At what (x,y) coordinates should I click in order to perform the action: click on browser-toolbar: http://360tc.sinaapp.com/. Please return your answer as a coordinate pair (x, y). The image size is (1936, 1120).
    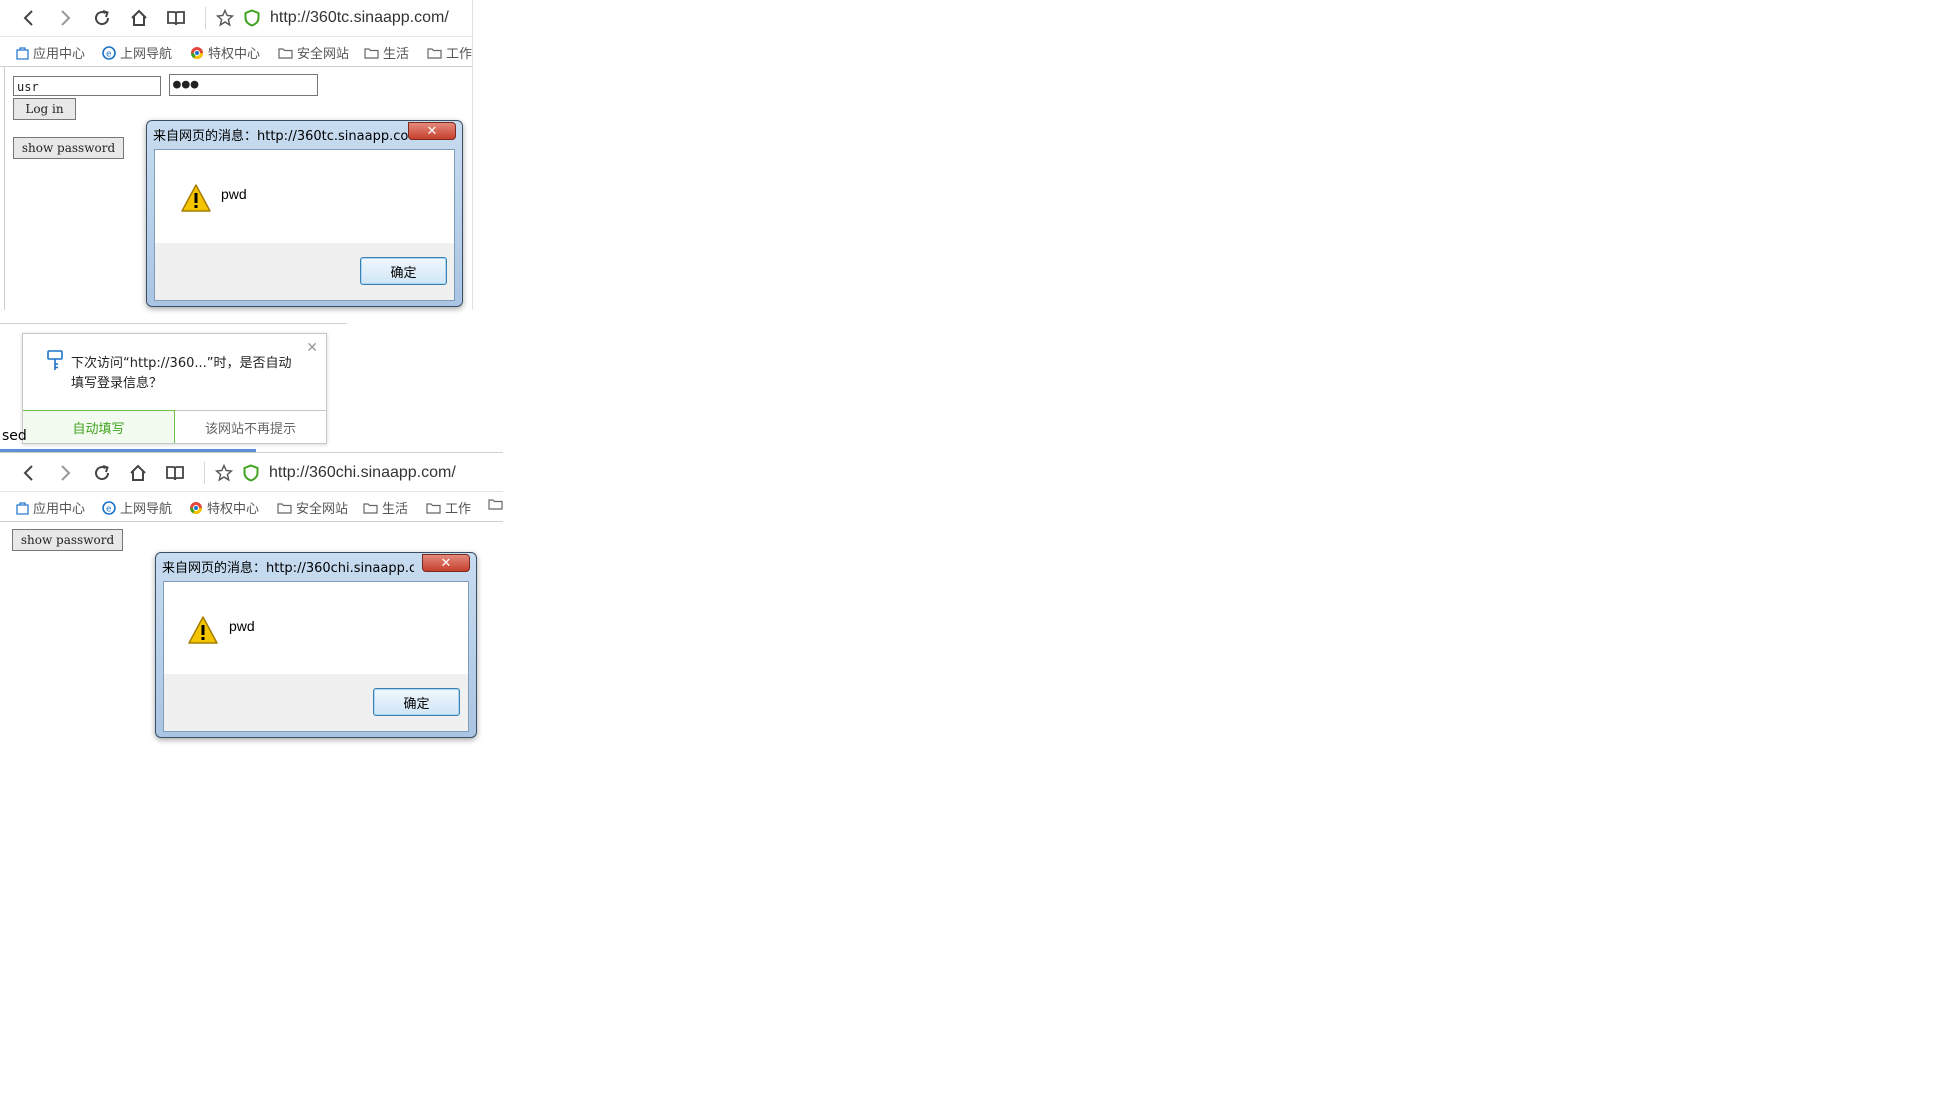
    Looking at the image, I should click on (236, 18).